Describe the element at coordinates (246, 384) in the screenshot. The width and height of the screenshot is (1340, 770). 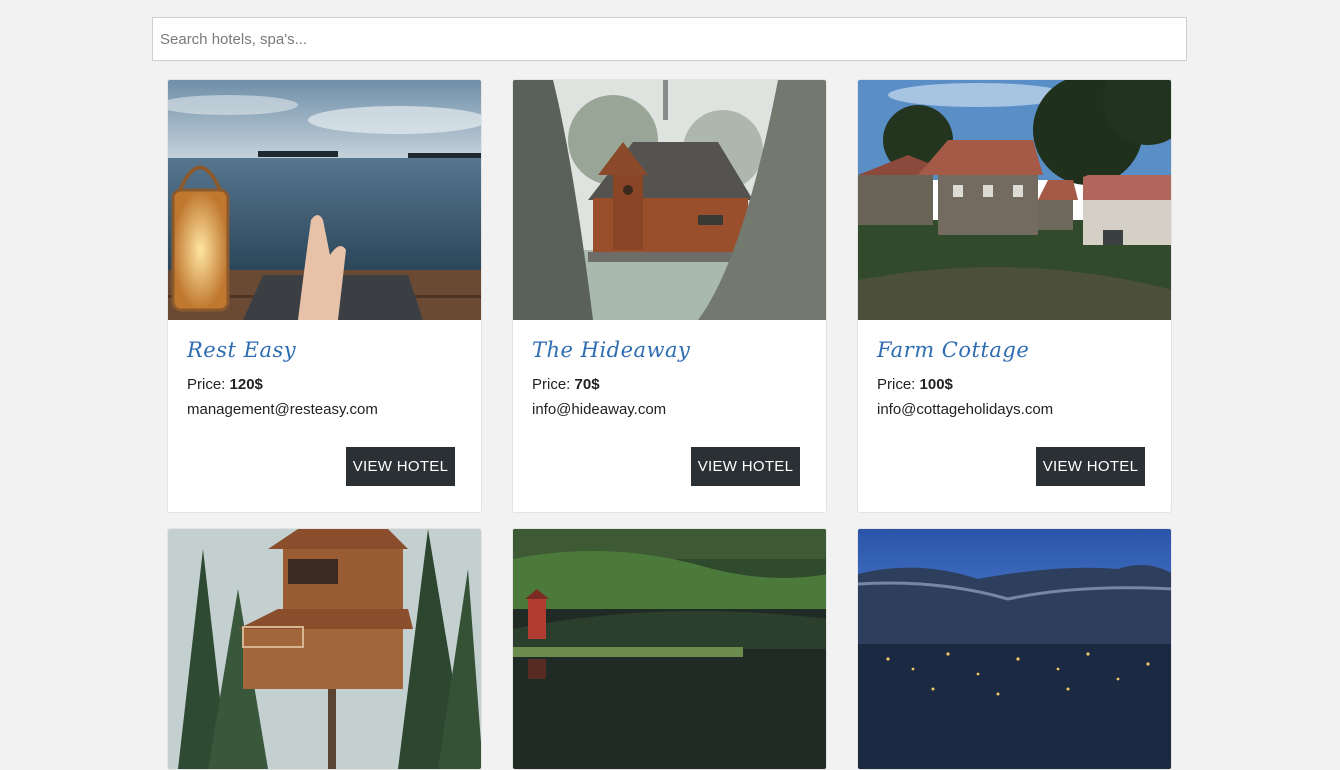
I see `price-value: 120$` at that location.